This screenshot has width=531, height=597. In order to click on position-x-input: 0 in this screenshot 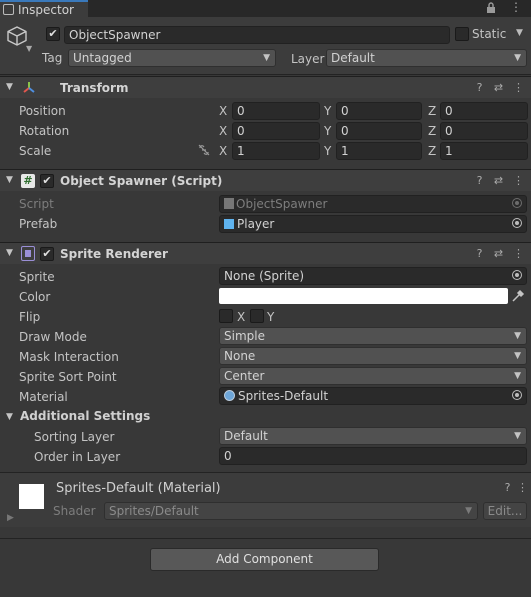, I will do `click(276, 111)`.